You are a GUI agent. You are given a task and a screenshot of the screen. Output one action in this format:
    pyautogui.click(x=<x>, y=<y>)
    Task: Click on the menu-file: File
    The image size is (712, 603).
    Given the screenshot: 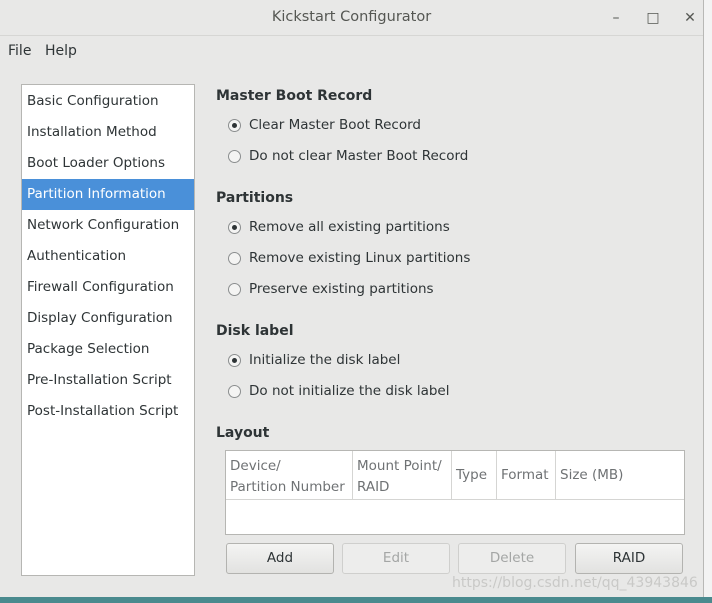 What is the action you would take?
    pyautogui.click(x=19, y=51)
    